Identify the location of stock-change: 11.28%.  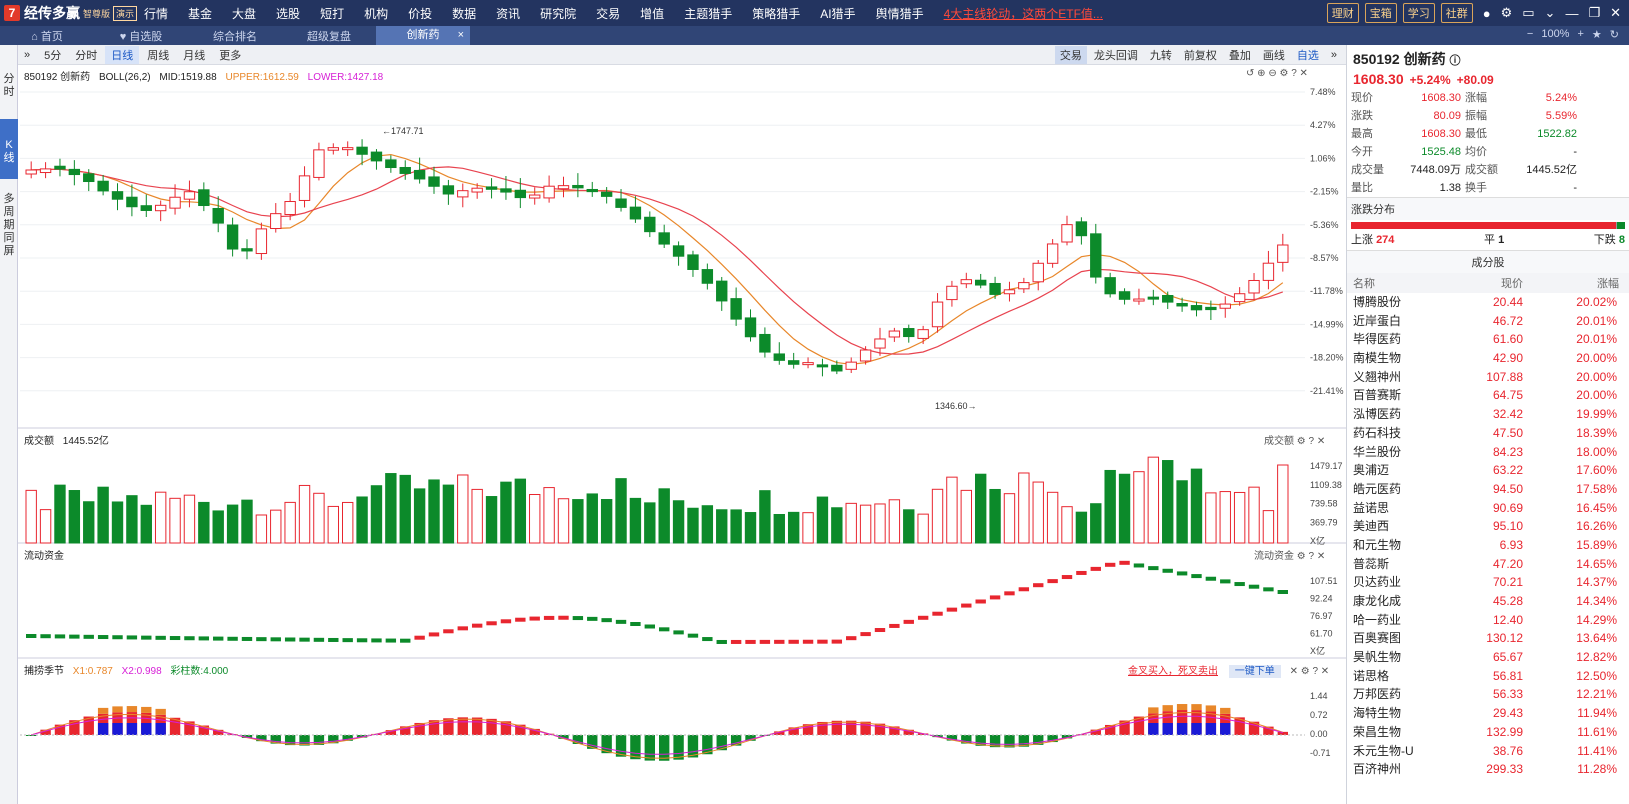
(1597, 769).